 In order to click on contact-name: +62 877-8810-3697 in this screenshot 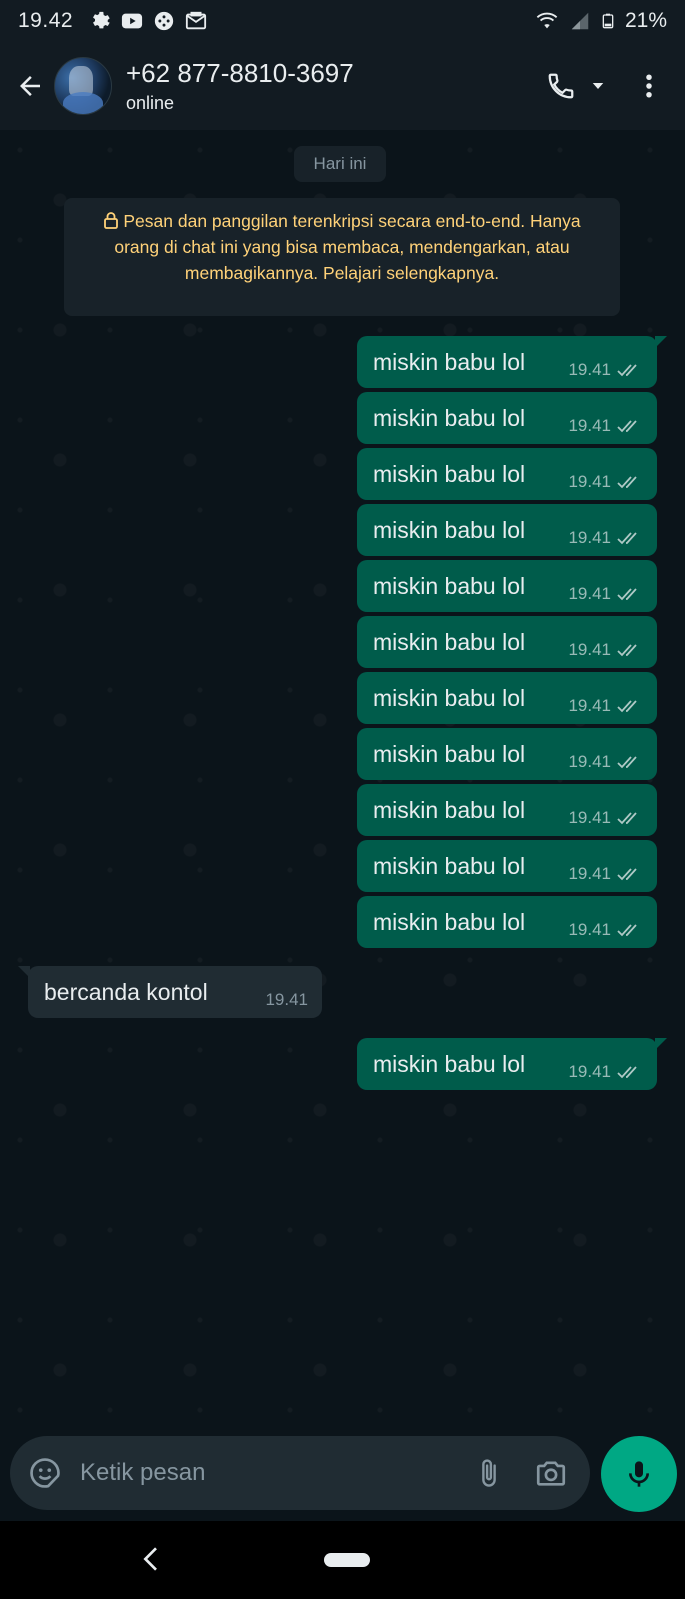, I will do `click(240, 73)`.